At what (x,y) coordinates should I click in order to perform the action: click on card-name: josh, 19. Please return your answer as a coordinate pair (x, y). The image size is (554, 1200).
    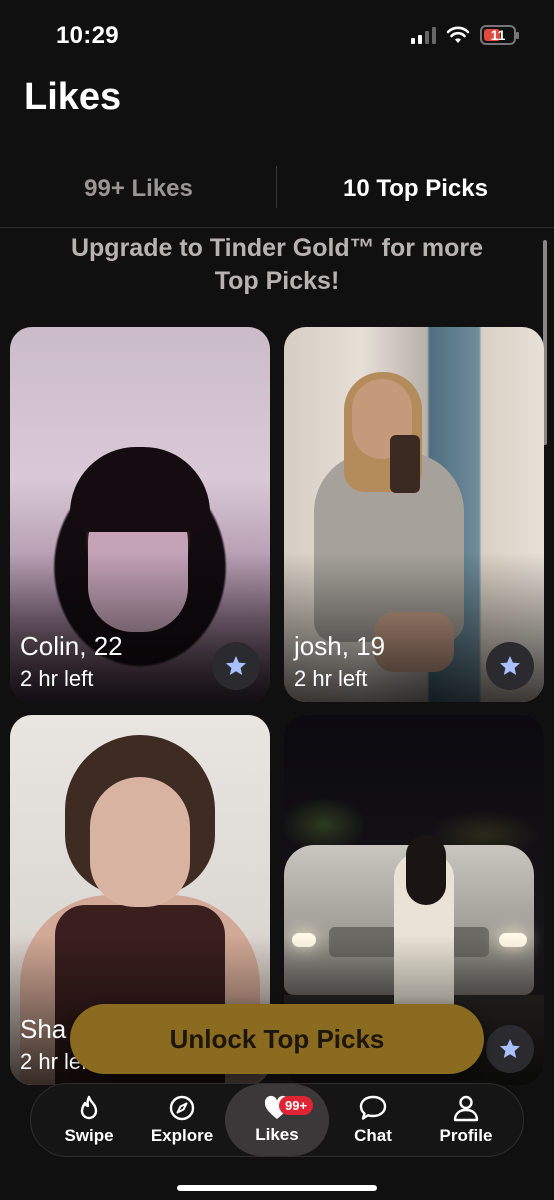
    Looking at the image, I should click on (340, 646).